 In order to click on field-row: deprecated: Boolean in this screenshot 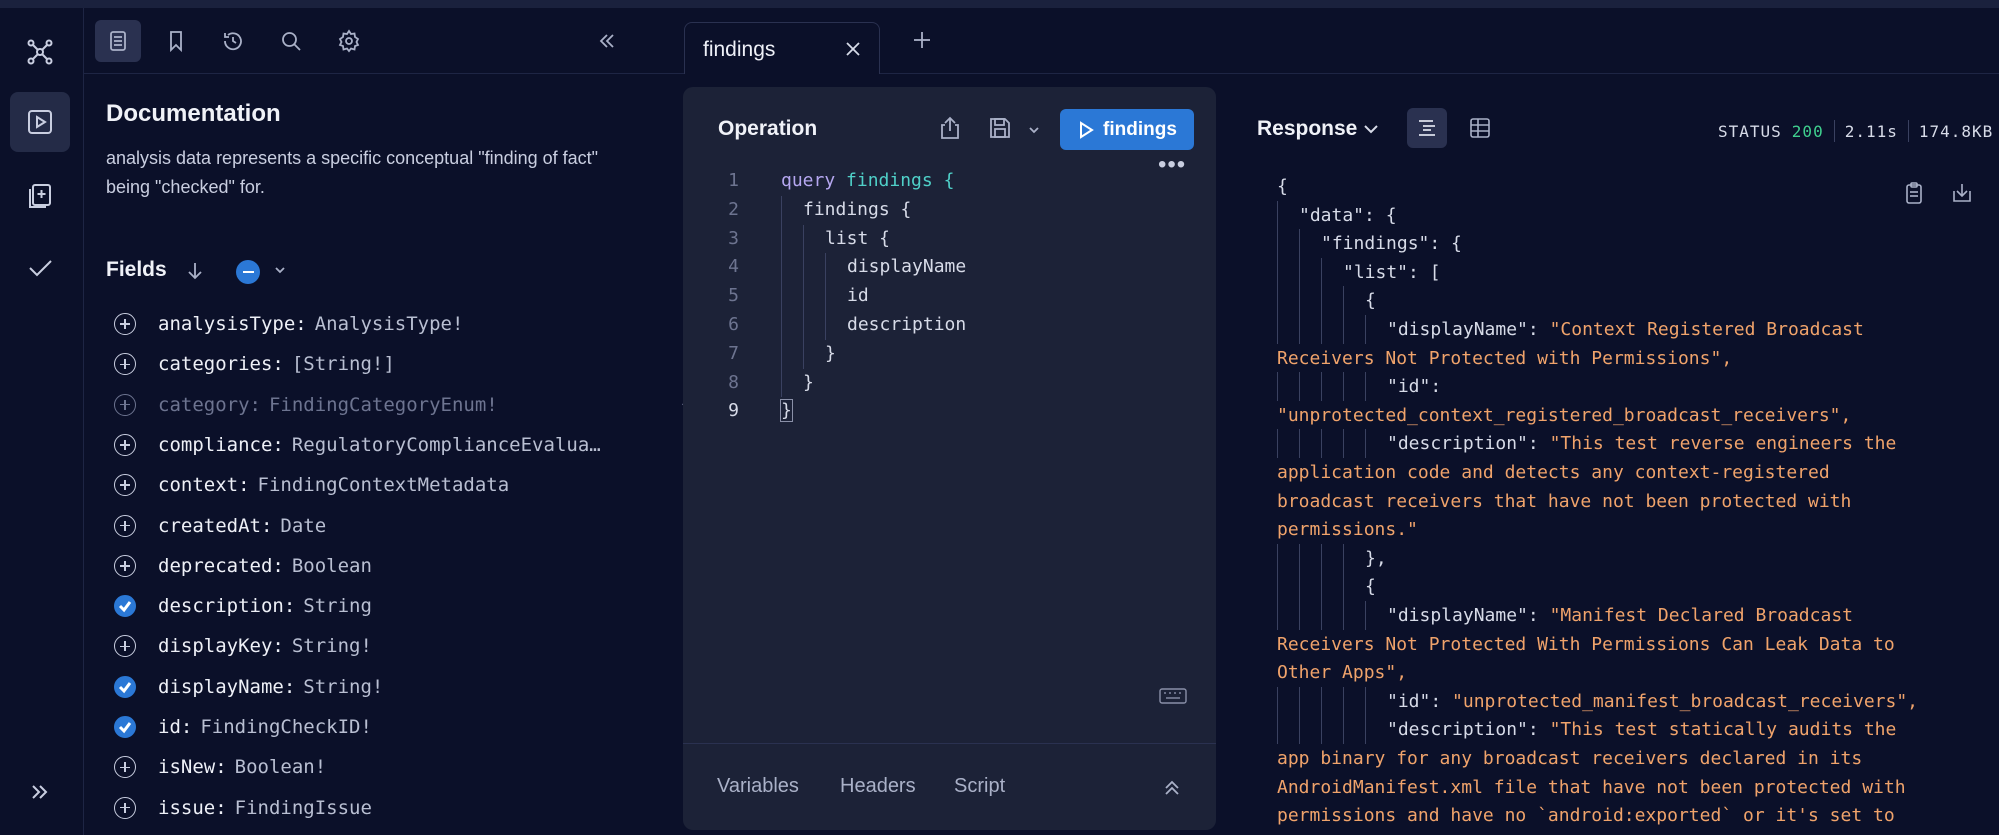, I will do `click(374, 566)`.